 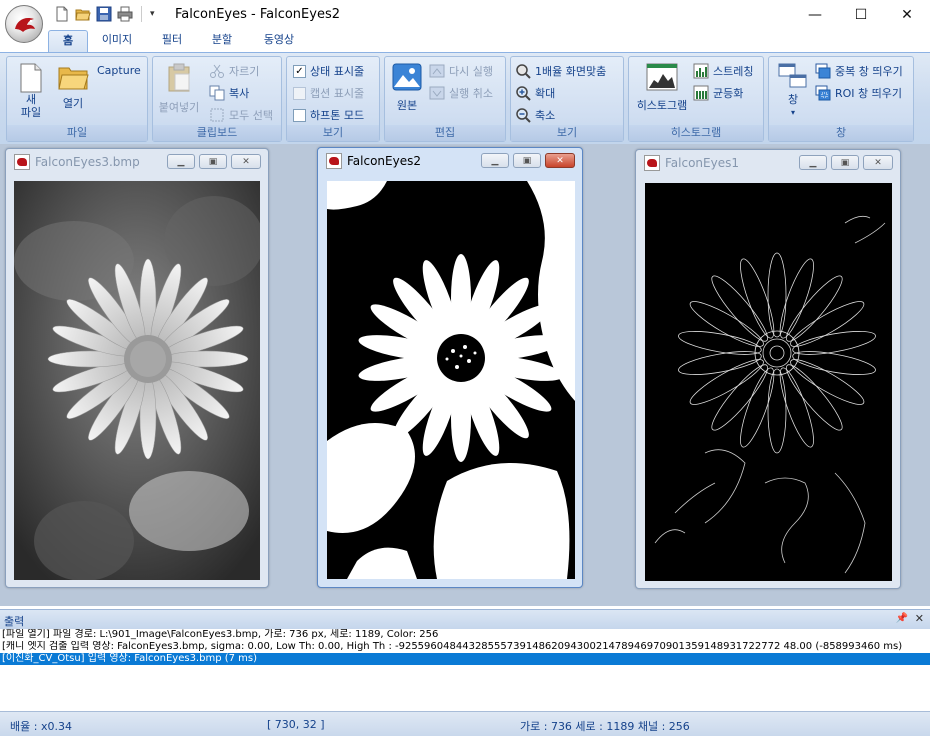 I want to click on save-icon, so click(x=104, y=14).